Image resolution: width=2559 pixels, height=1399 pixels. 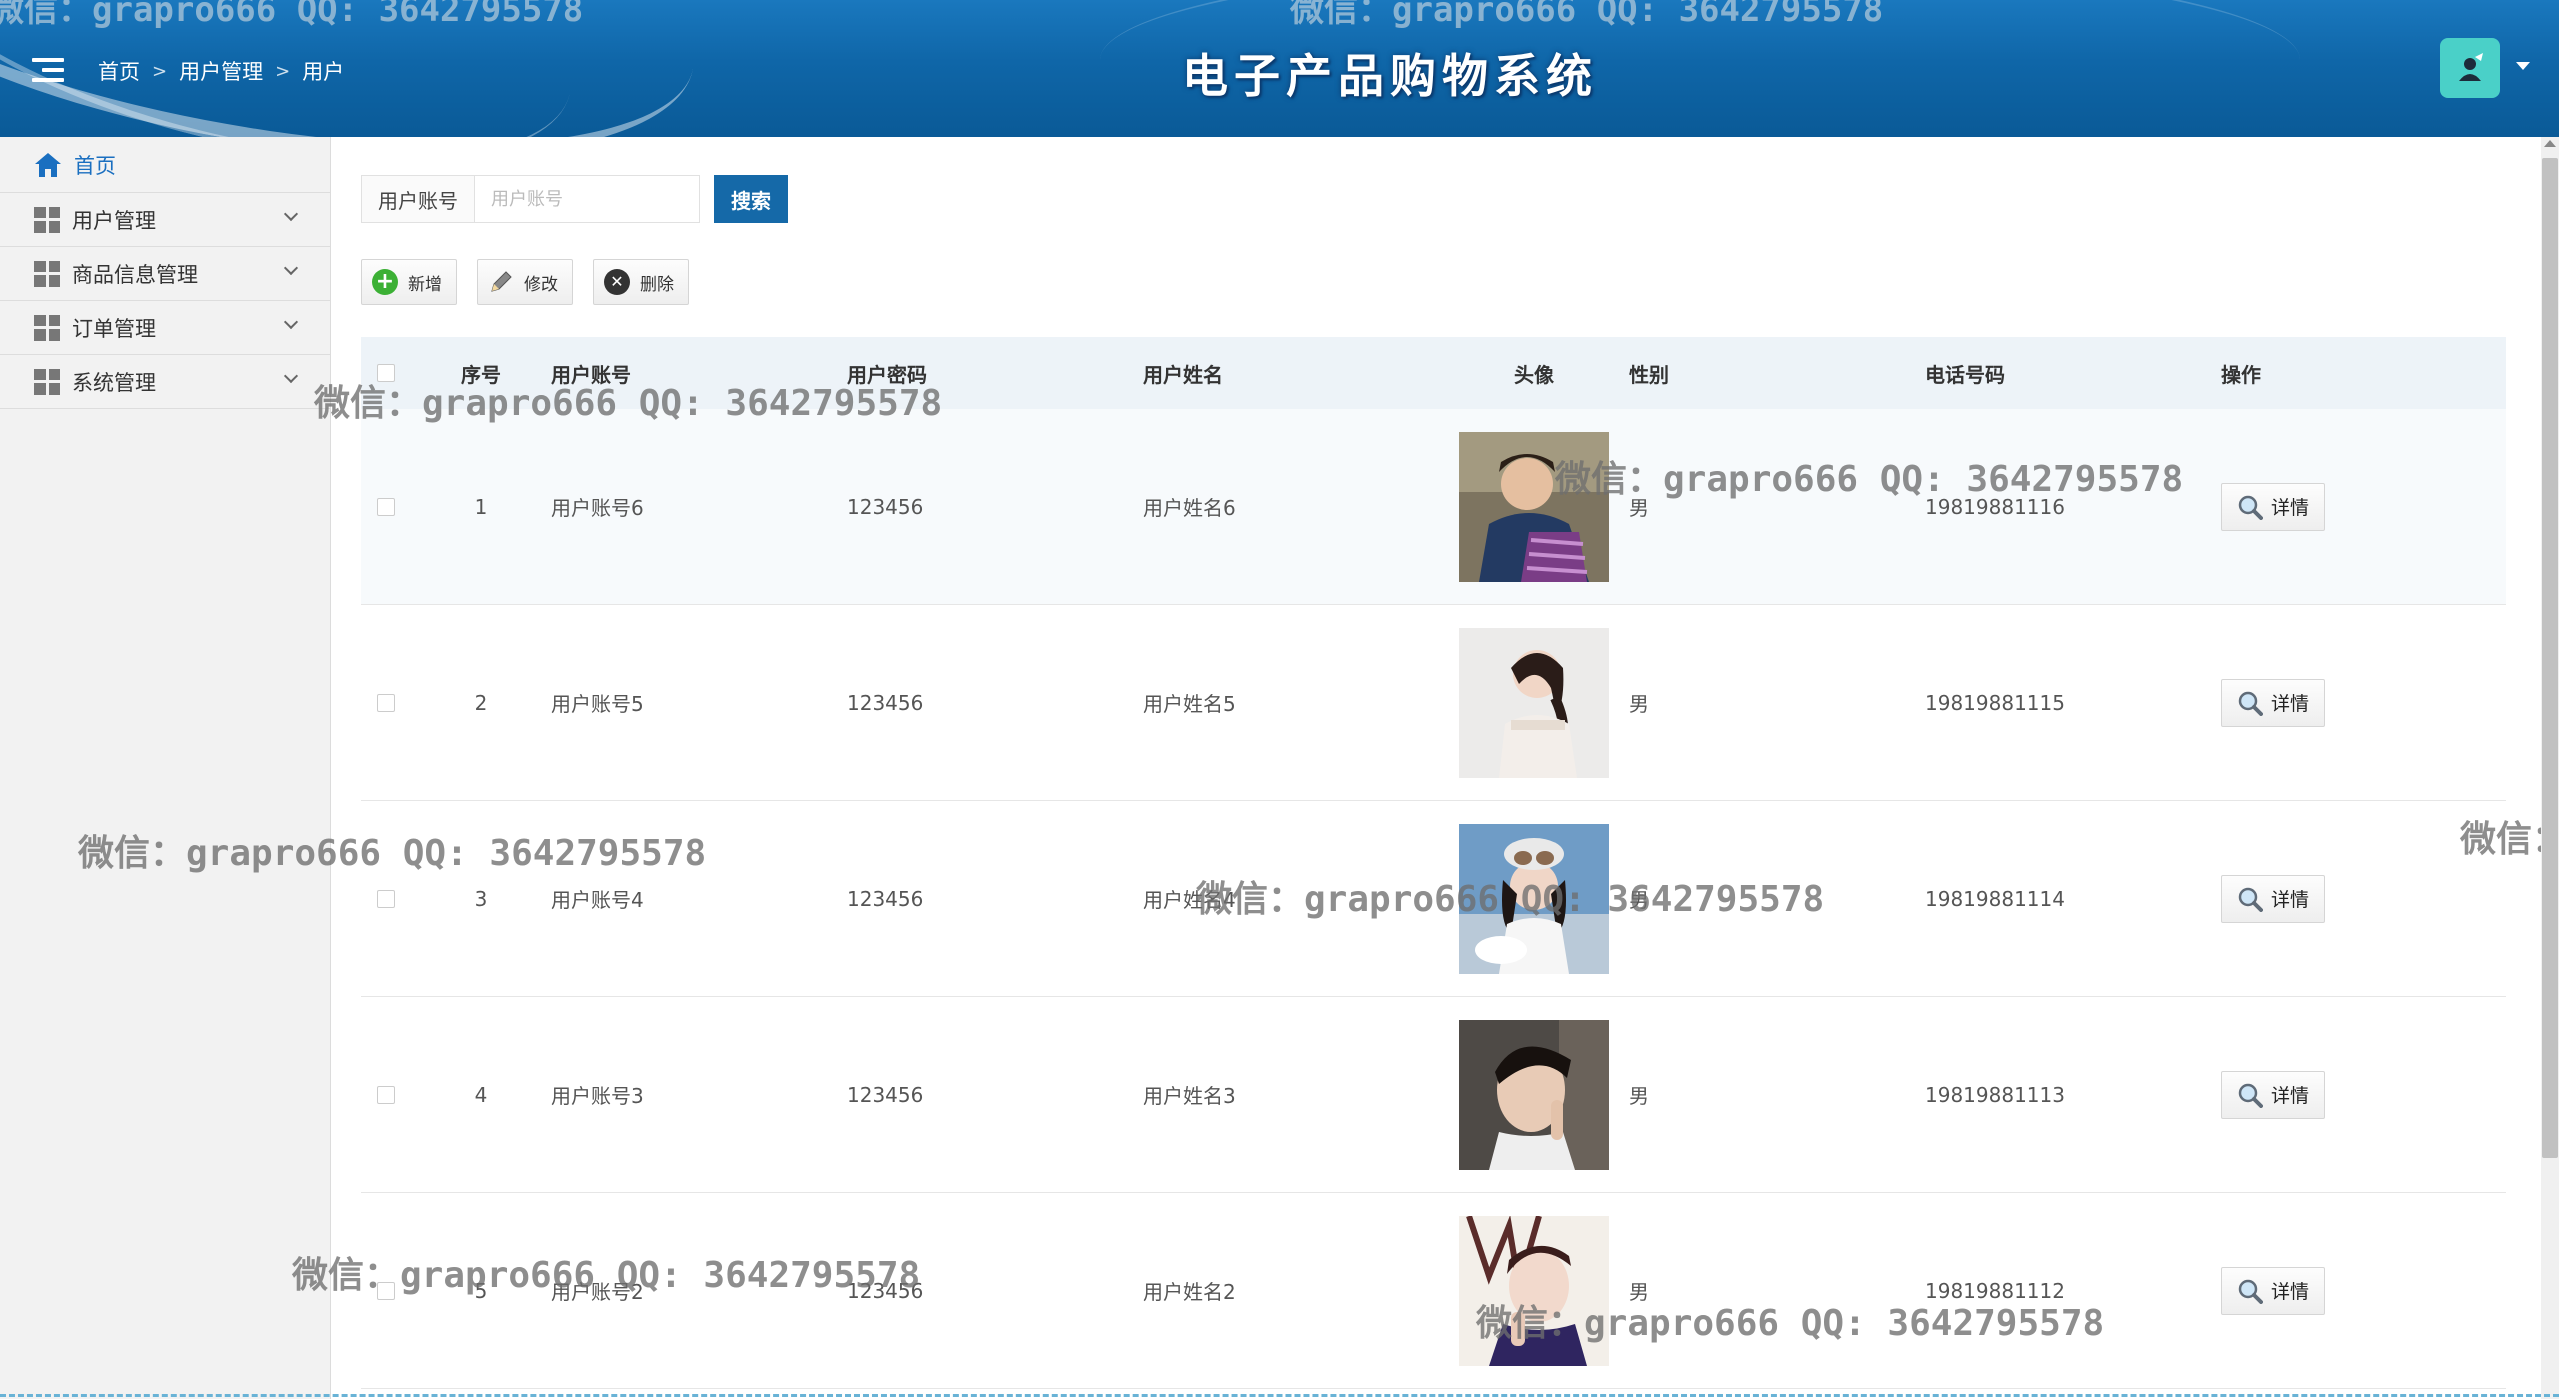 What do you see at coordinates (1995, 506) in the screenshot?
I see `cell-phone: 19819881116` at bounding box center [1995, 506].